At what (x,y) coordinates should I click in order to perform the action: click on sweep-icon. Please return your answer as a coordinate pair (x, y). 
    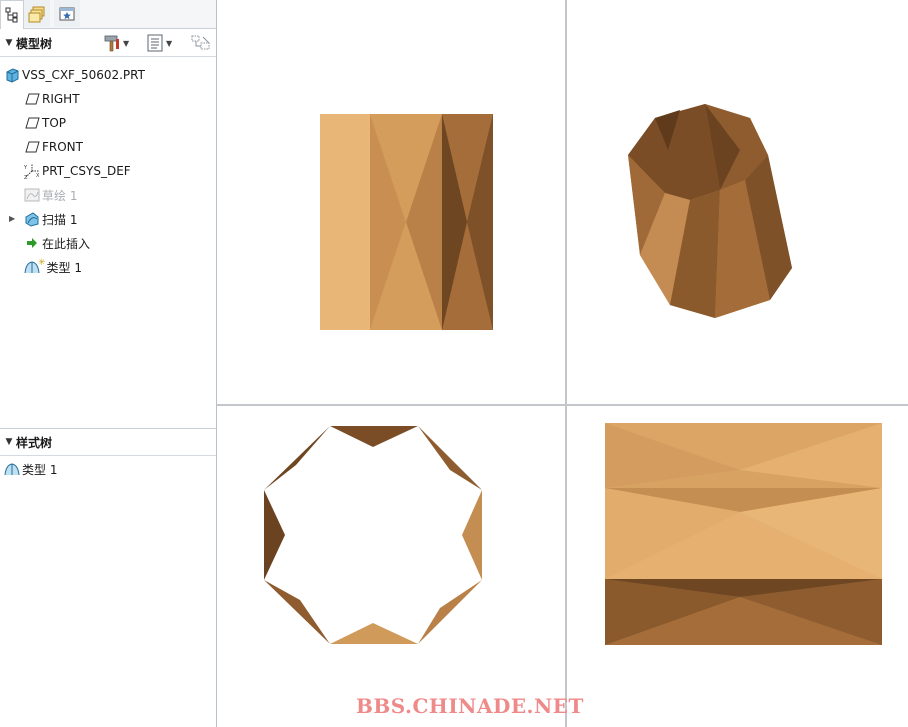
    Looking at the image, I should click on (32, 219).